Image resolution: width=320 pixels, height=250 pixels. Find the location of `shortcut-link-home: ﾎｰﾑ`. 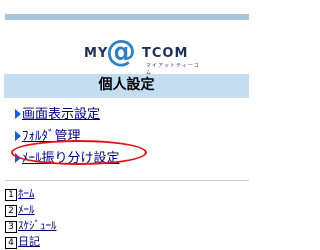

shortcut-link-home: ﾎｰﾑ is located at coordinates (26, 193).